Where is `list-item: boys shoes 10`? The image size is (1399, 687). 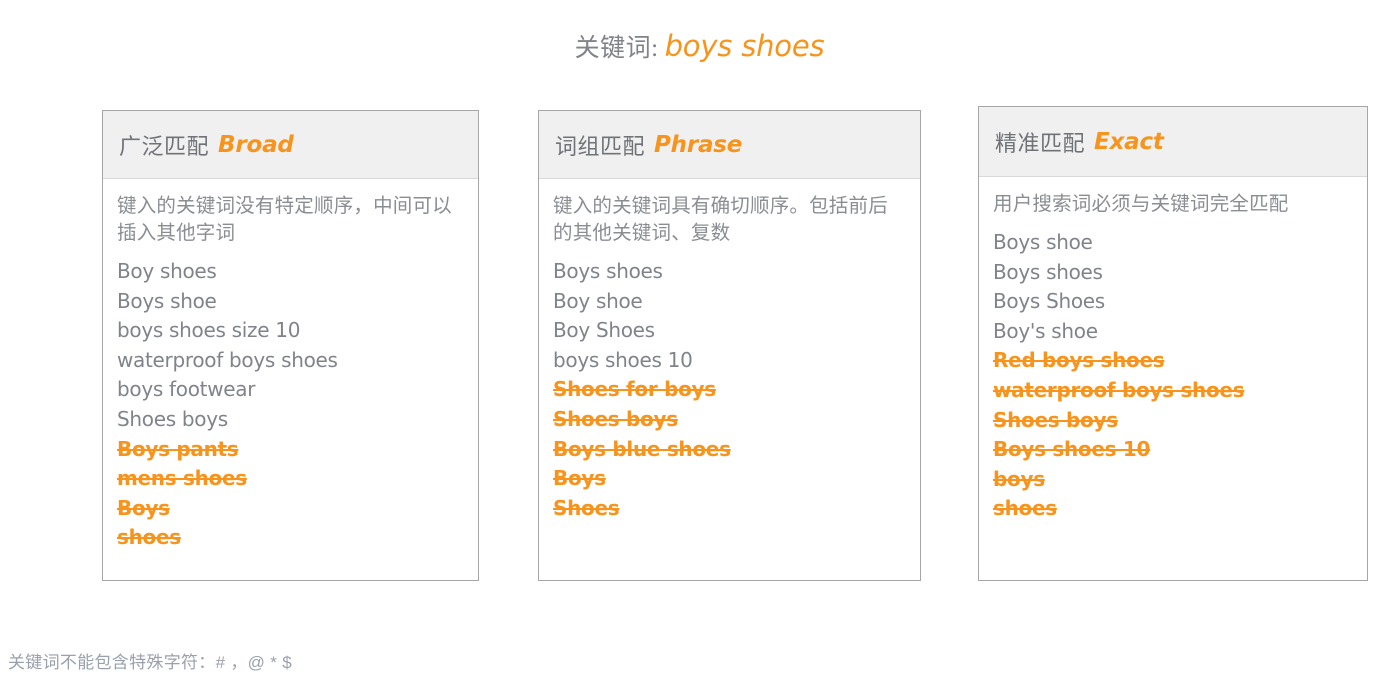
list-item: boys shoes 10 is located at coordinates (623, 359).